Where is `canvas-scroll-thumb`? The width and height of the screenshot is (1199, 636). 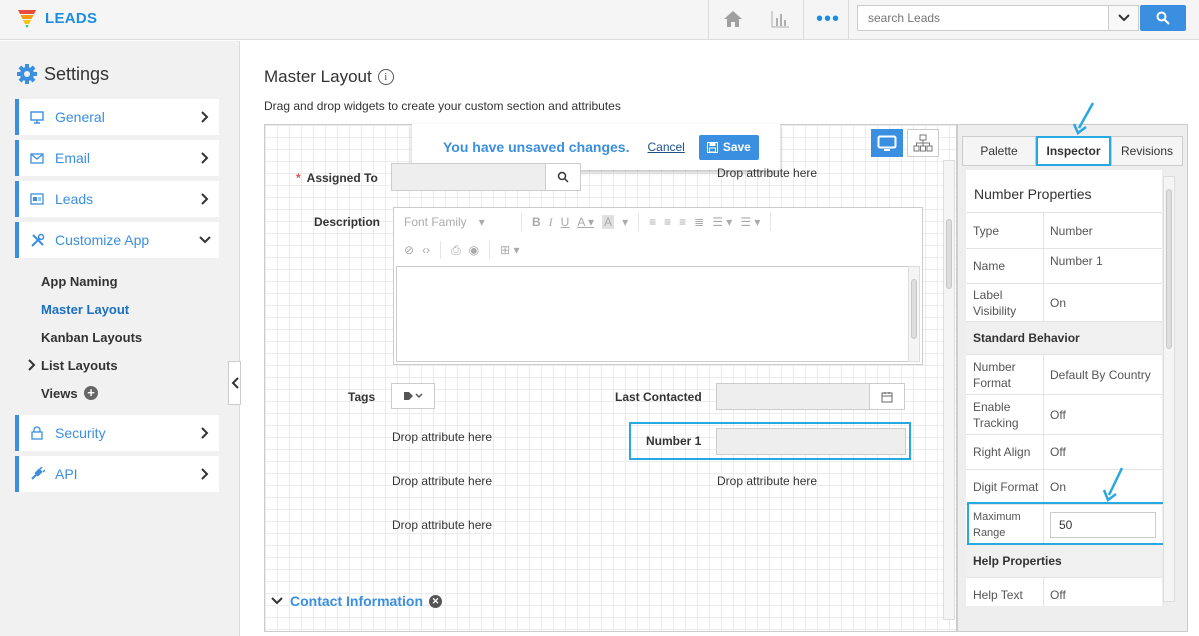 canvas-scroll-thumb is located at coordinates (949, 254).